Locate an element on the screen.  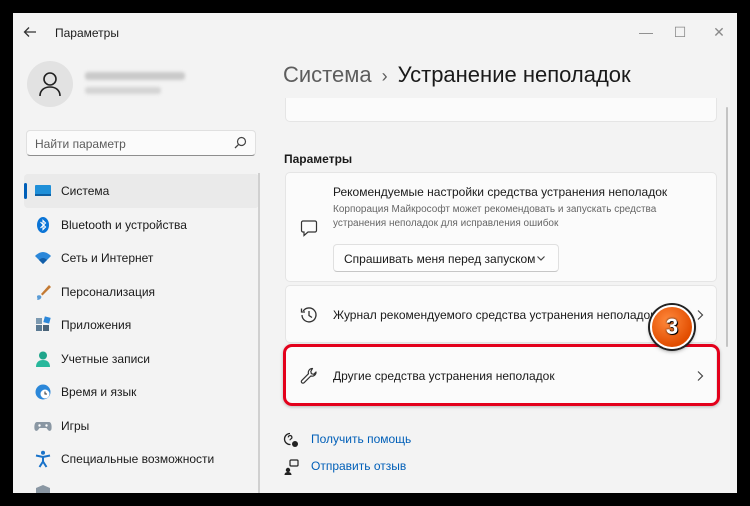
content-scrollbar is located at coordinates (727, 227).